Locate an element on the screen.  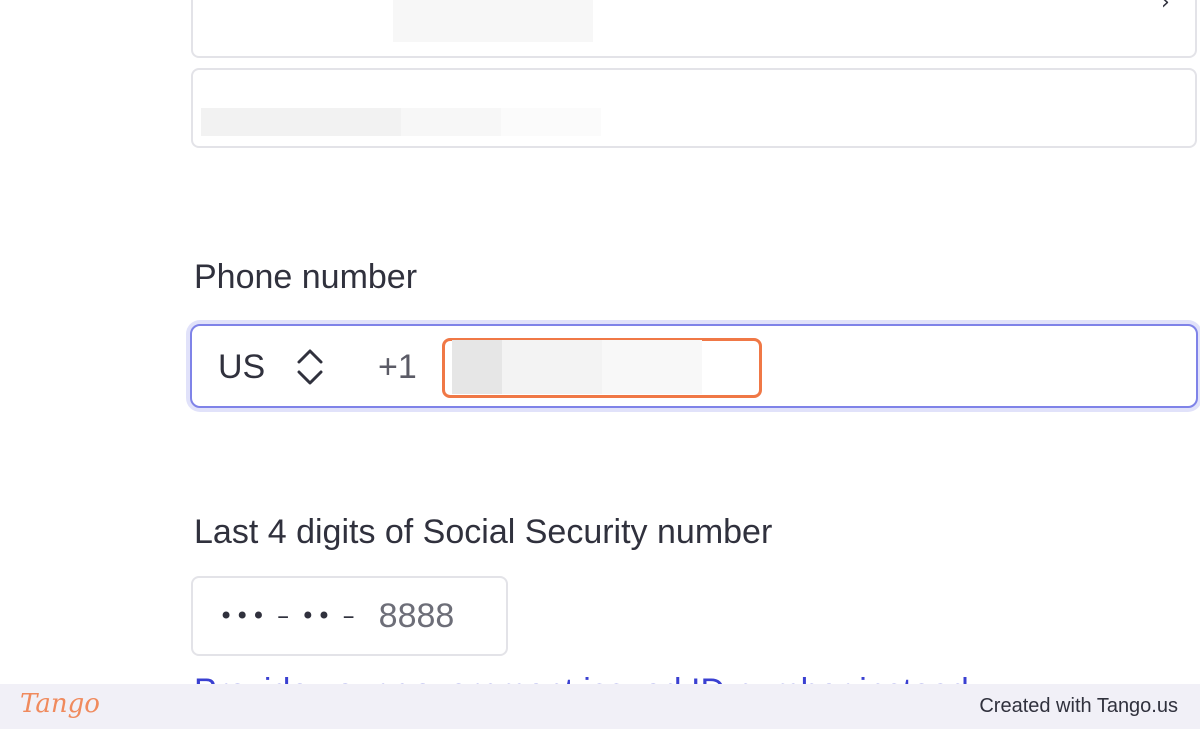
country-code-select: US is located at coordinates (272, 367).